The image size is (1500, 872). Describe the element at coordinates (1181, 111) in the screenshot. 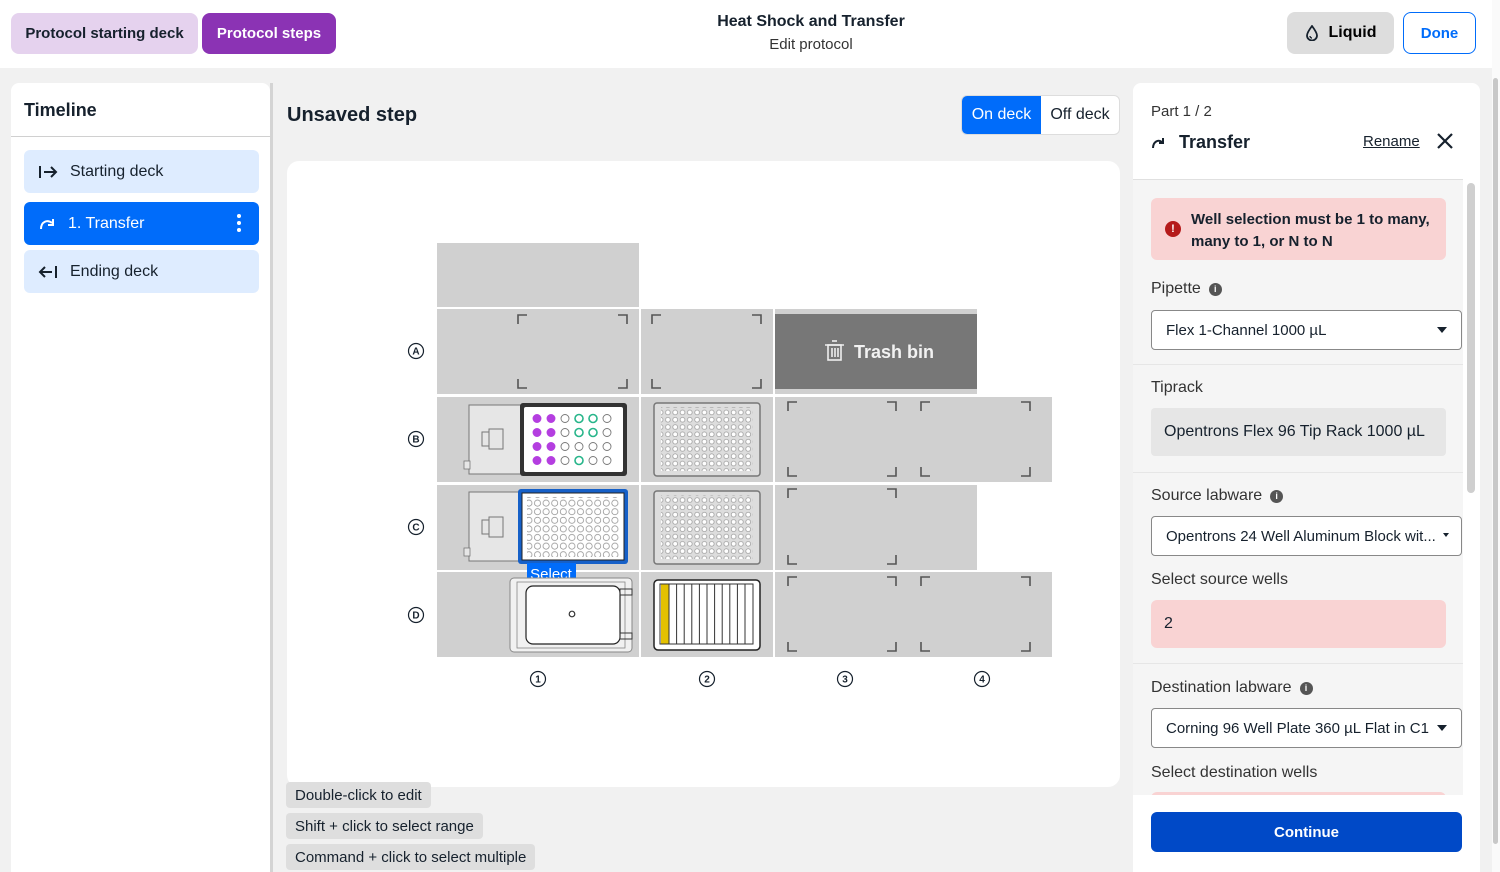

I see `part-indicator: Part 1 / 2` at that location.